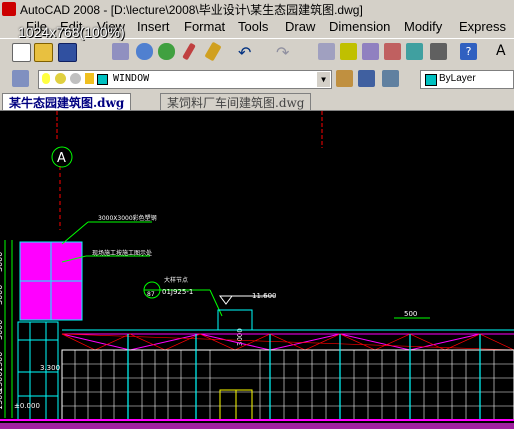 Image resolution: width=514 pixels, height=429 pixels. Describe the element at coordinates (43, 52) in the screenshot. I see `open-folder-icon` at that location.